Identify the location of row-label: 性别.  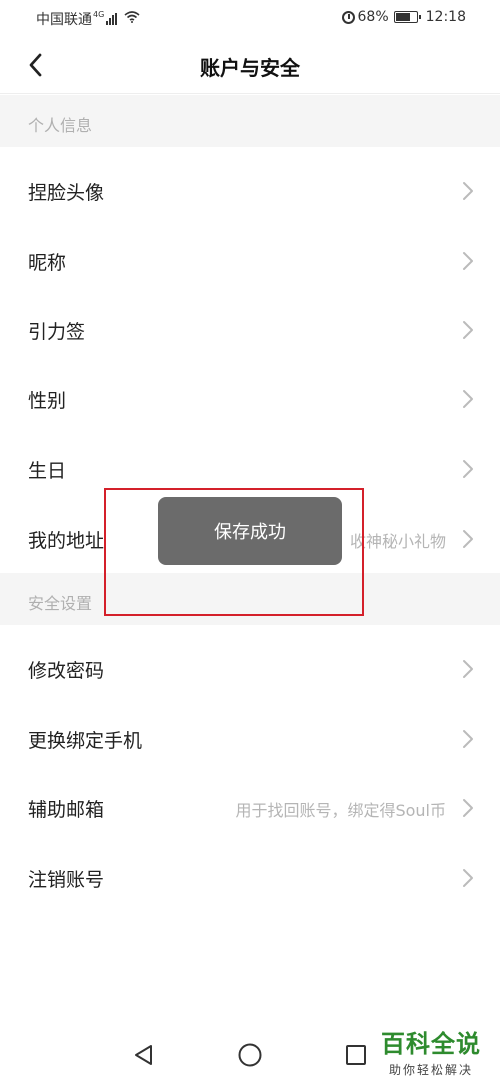
(47, 401).